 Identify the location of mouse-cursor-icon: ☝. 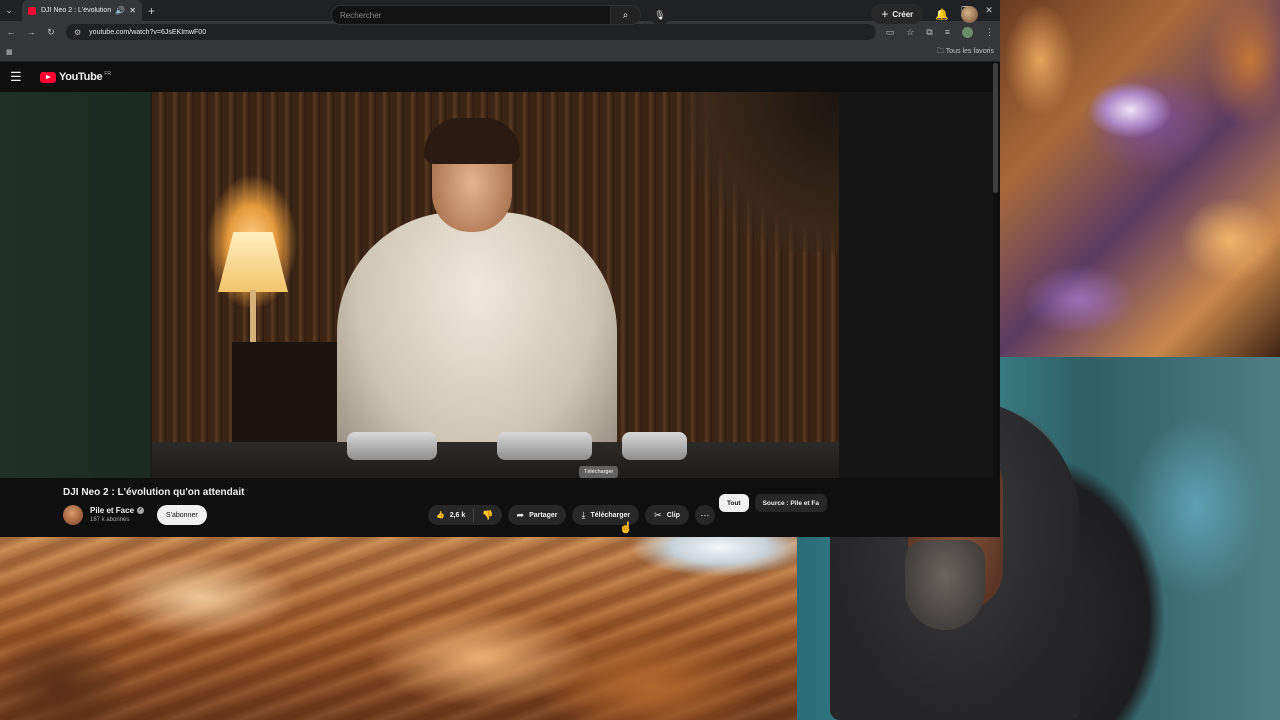
(626, 528).